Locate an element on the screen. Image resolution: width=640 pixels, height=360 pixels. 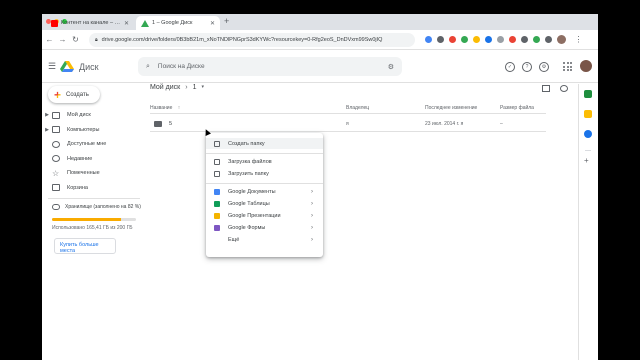
sidebar-item-starred: ☆ Помеченные is located at coordinates (92, 173).